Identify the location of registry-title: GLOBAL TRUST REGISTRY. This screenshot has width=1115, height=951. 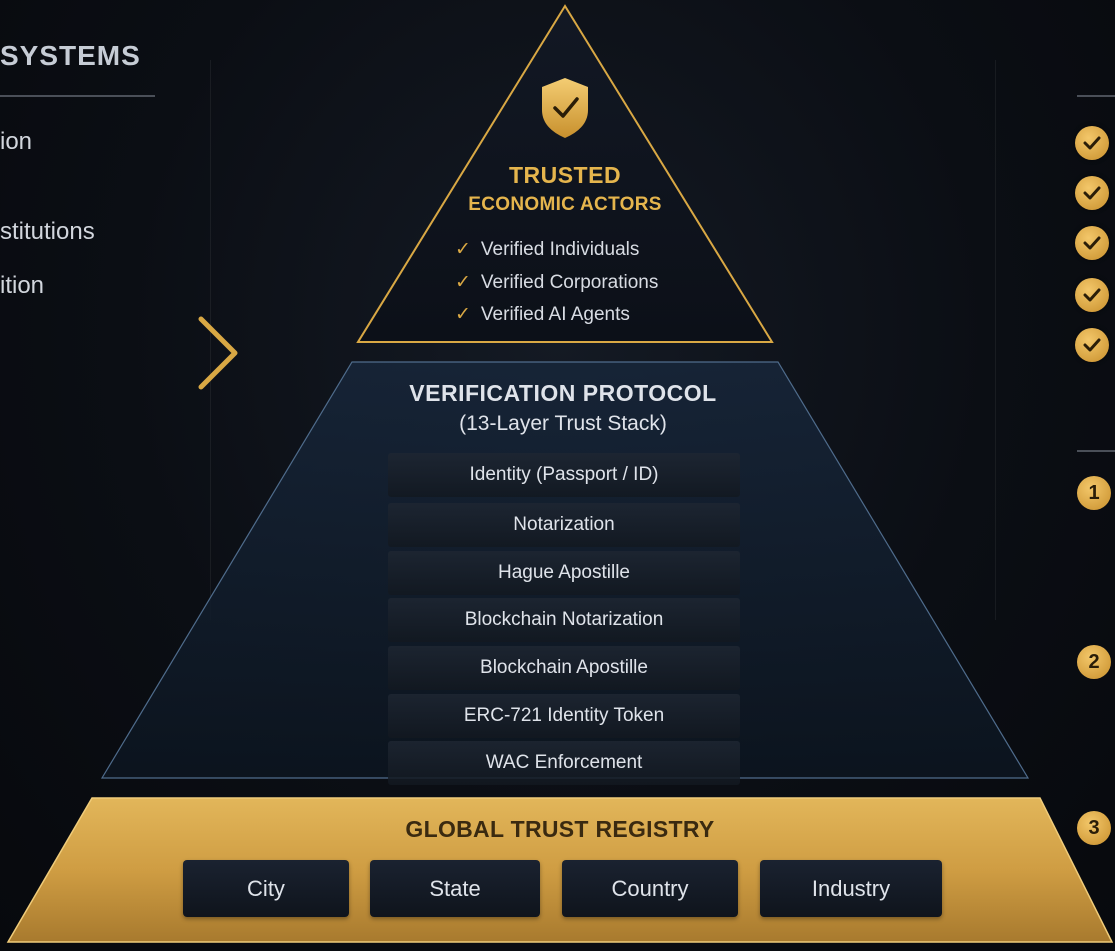
(560, 829).